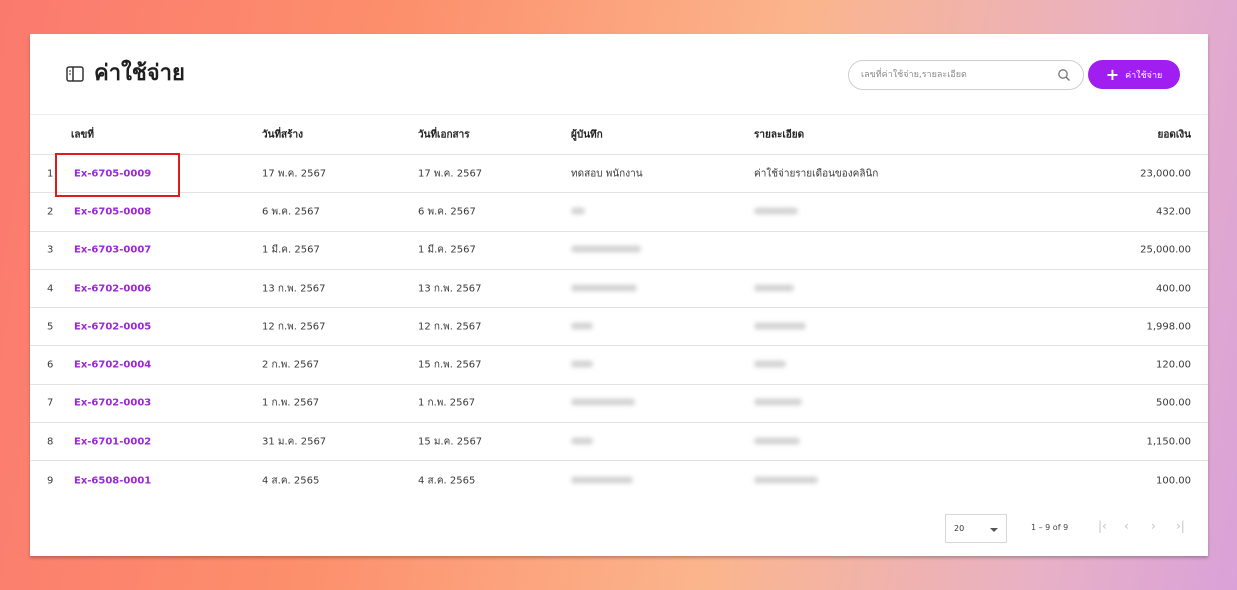  I want to click on expense-number-link: Ex-6702-0003, so click(112, 403).